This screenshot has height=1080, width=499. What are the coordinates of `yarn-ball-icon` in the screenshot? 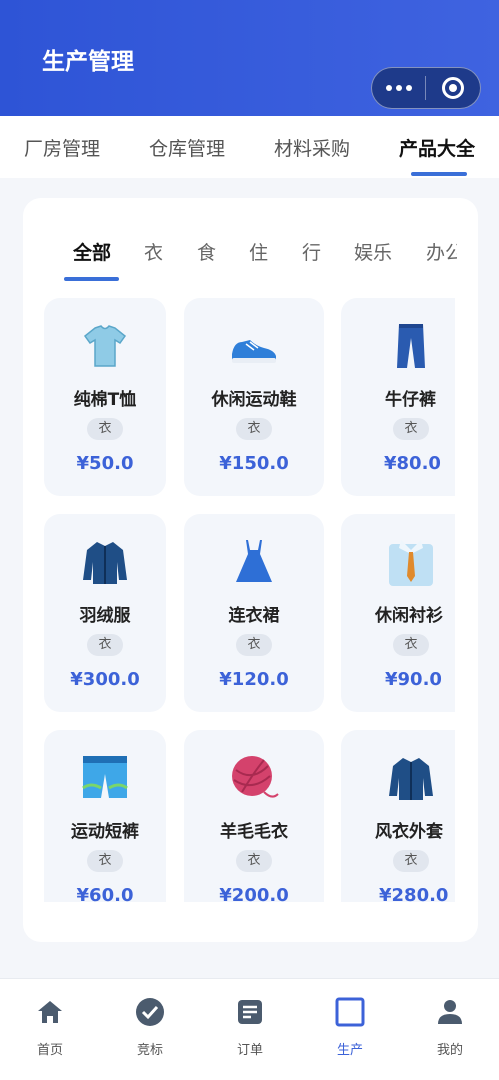 It's located at (254, 778).